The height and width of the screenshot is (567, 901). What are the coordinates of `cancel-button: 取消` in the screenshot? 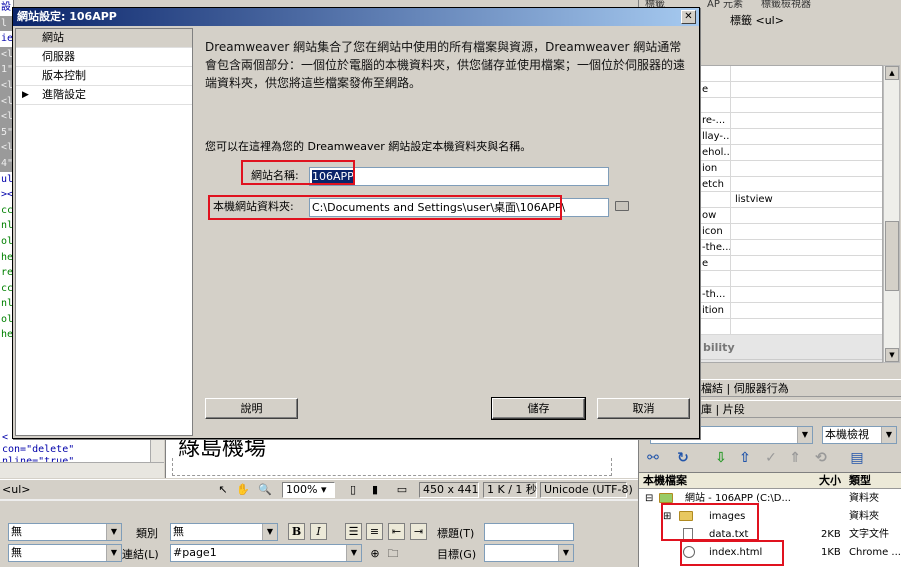 It's located at (643, 408).